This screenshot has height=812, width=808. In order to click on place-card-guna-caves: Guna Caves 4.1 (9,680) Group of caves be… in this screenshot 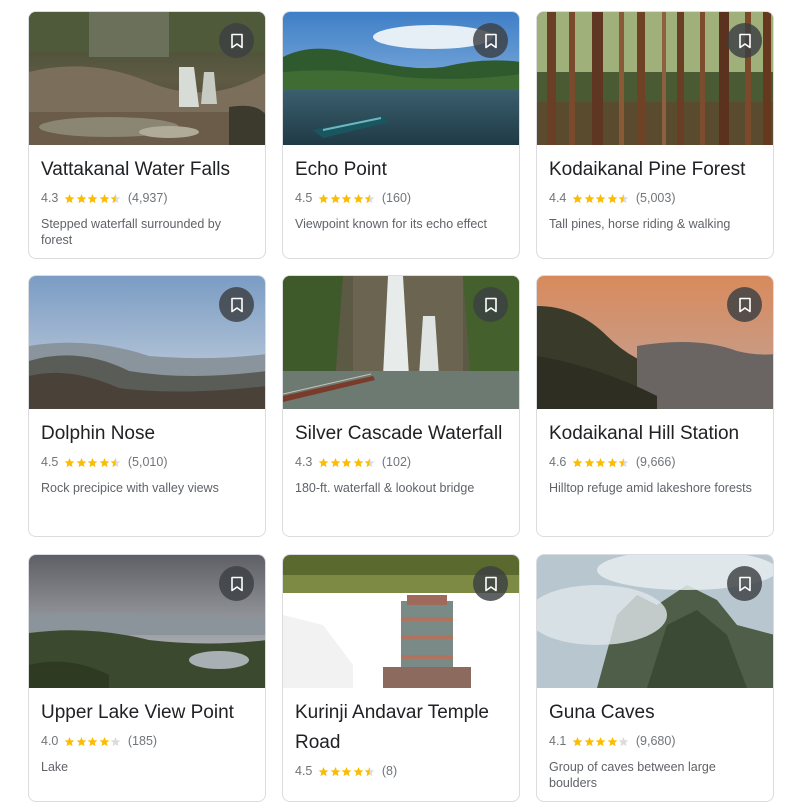, I will do `click(655, 678)`.